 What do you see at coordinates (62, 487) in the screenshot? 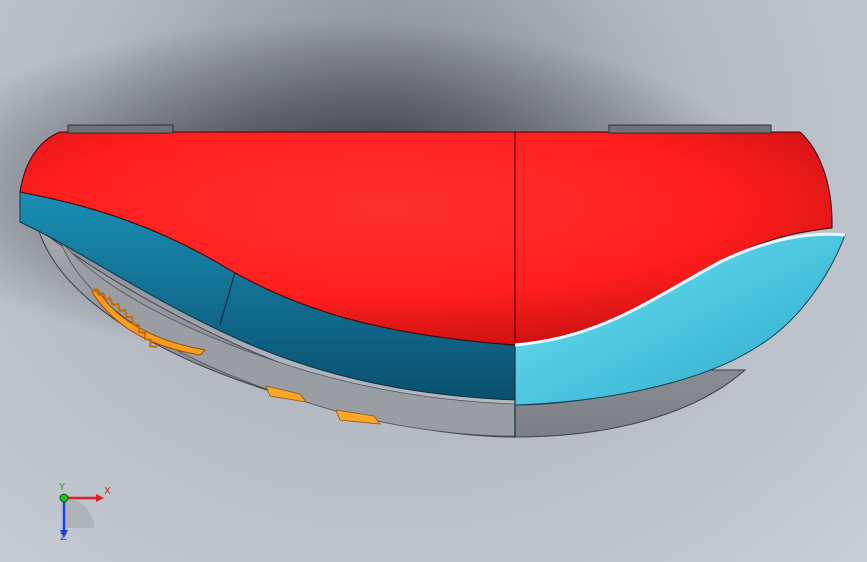
I see `axis-label-y: Y` at bounding box center [62, 487].